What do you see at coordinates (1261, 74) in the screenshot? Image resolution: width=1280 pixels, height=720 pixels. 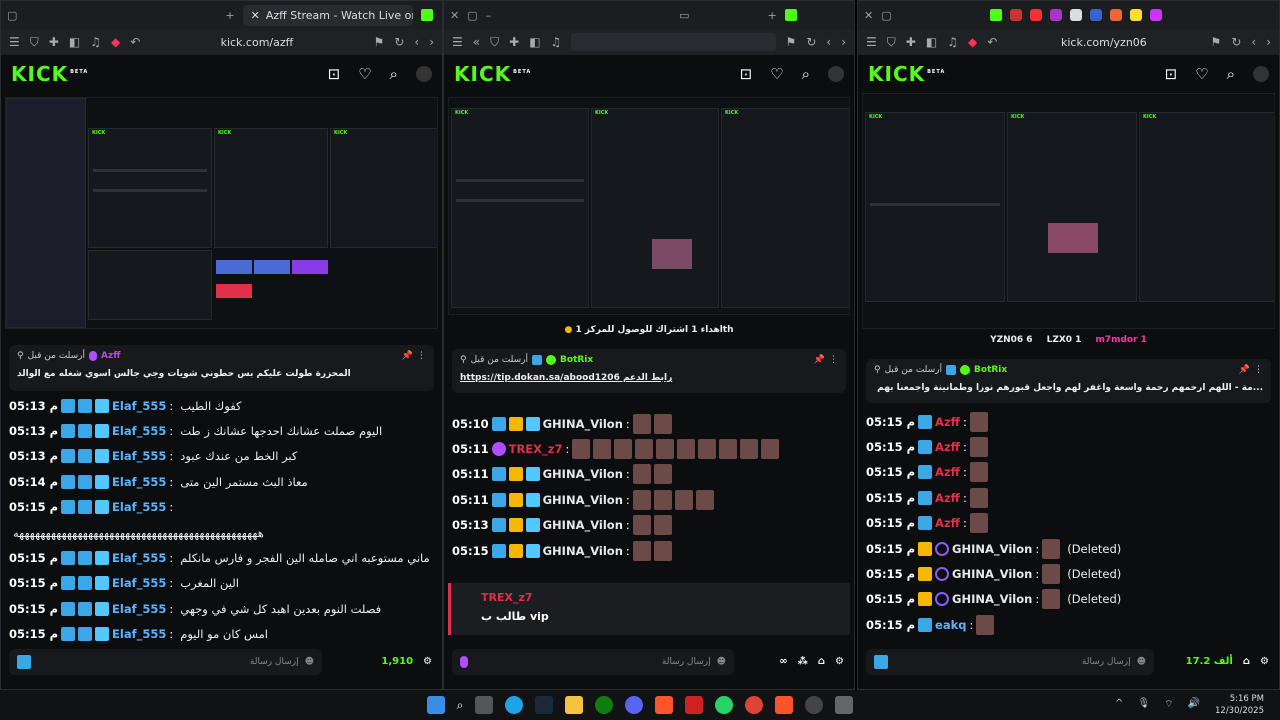 I see `avatar` at bounding box center [1261, 74].